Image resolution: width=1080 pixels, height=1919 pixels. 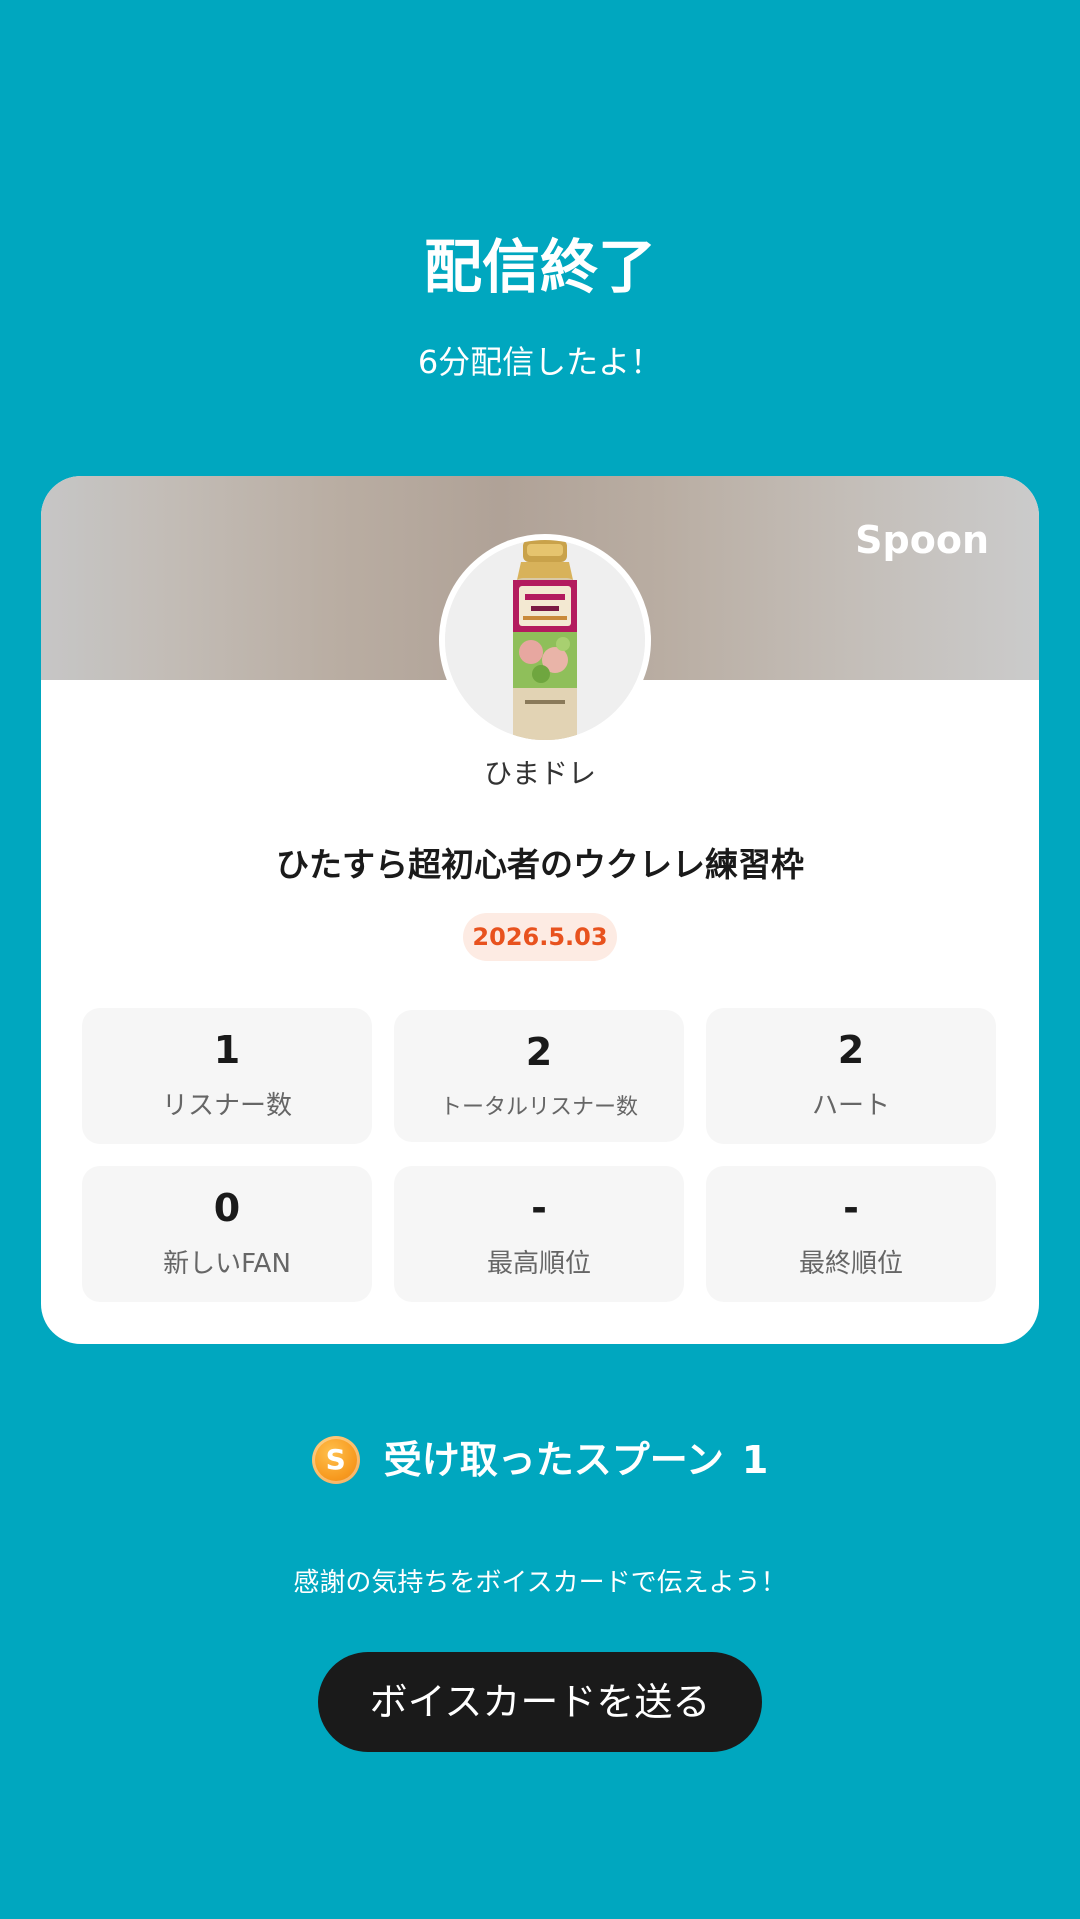 What do you see at coordinates (850, 1106) in the screenshot?
I see `stat-label: ハート` at bounding box center [850, 1106].